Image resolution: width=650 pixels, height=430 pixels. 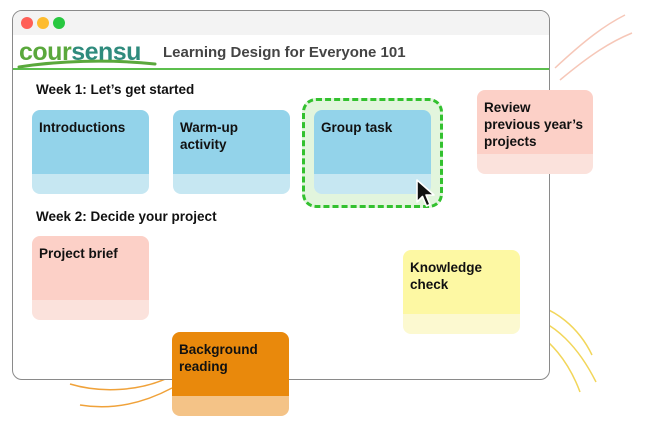 I want to click on card-warm-up-activity: Warm-up activity, so click(x=231, y=152).